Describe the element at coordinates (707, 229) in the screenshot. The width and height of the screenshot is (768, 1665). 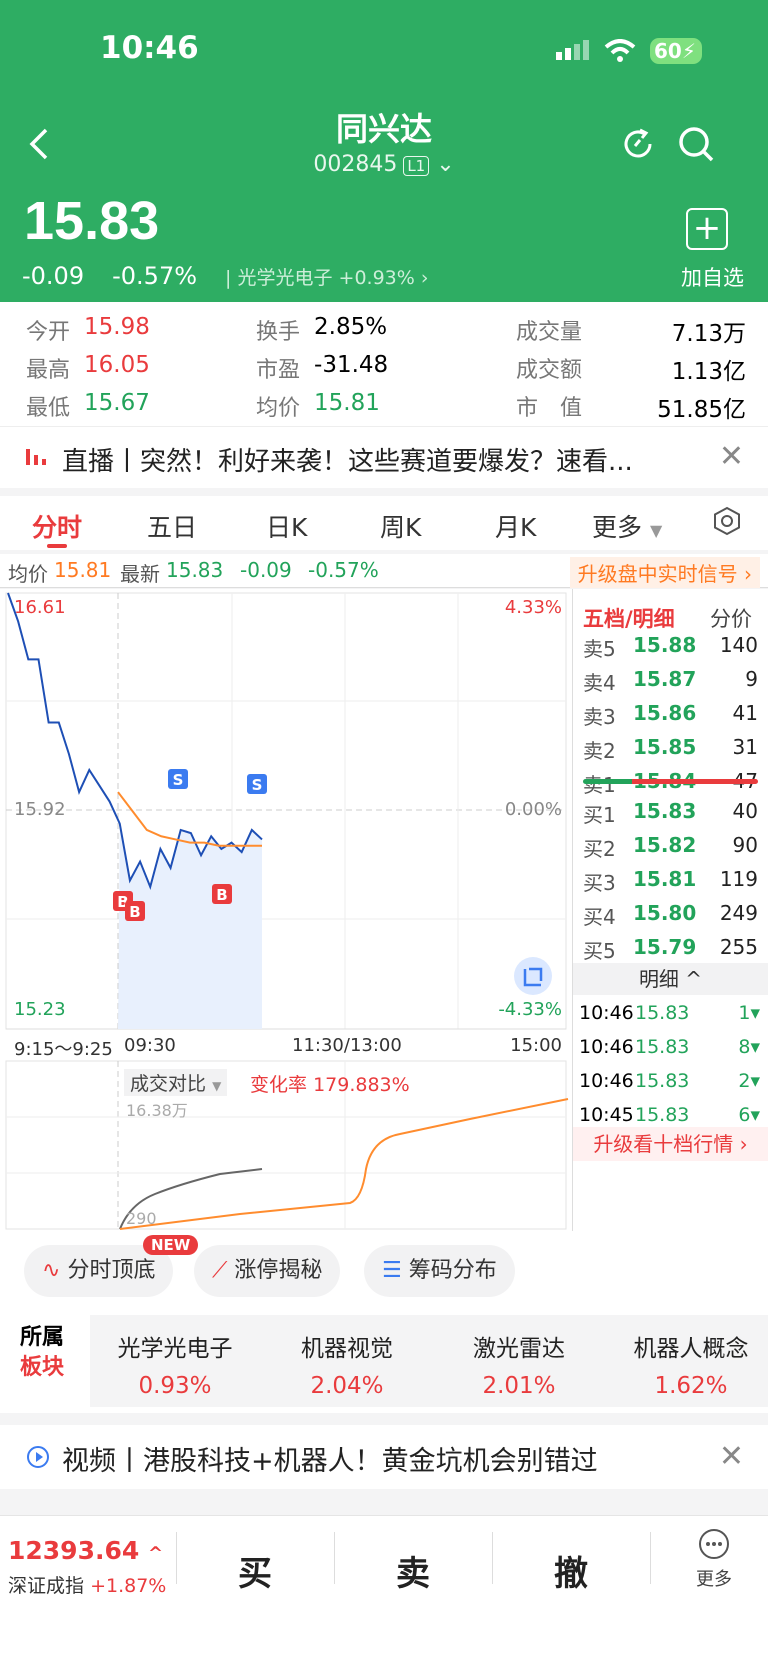
I see `add-watchlist-button: +` at that location.